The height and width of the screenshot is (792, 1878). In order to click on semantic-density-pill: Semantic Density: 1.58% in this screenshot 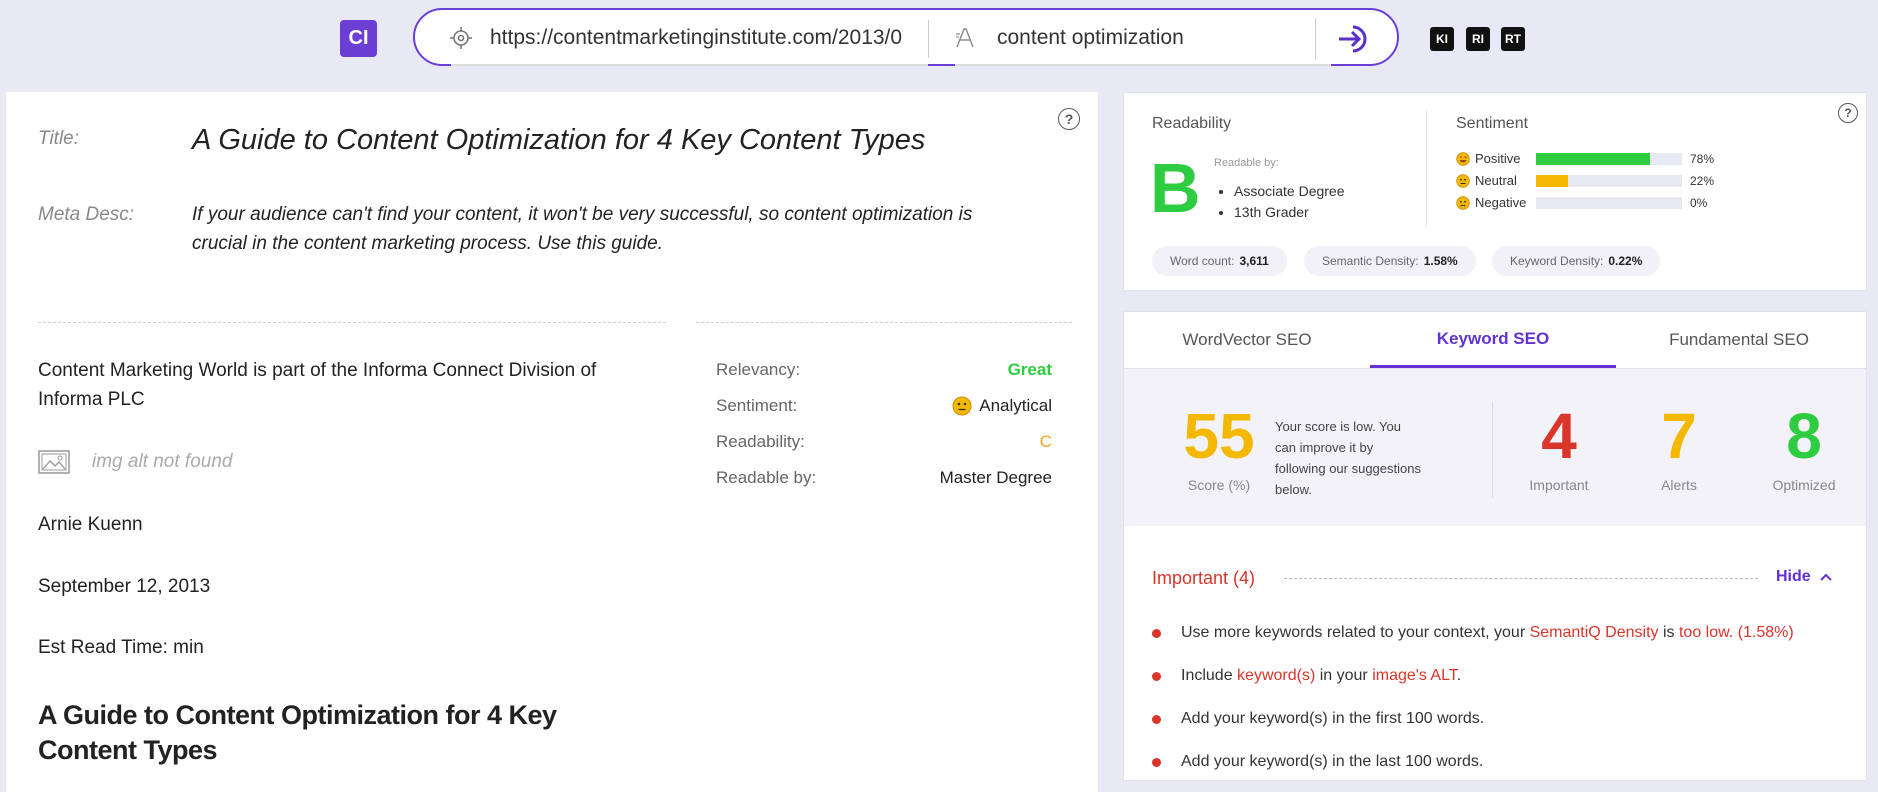, I will do `click(1390, 261)`.